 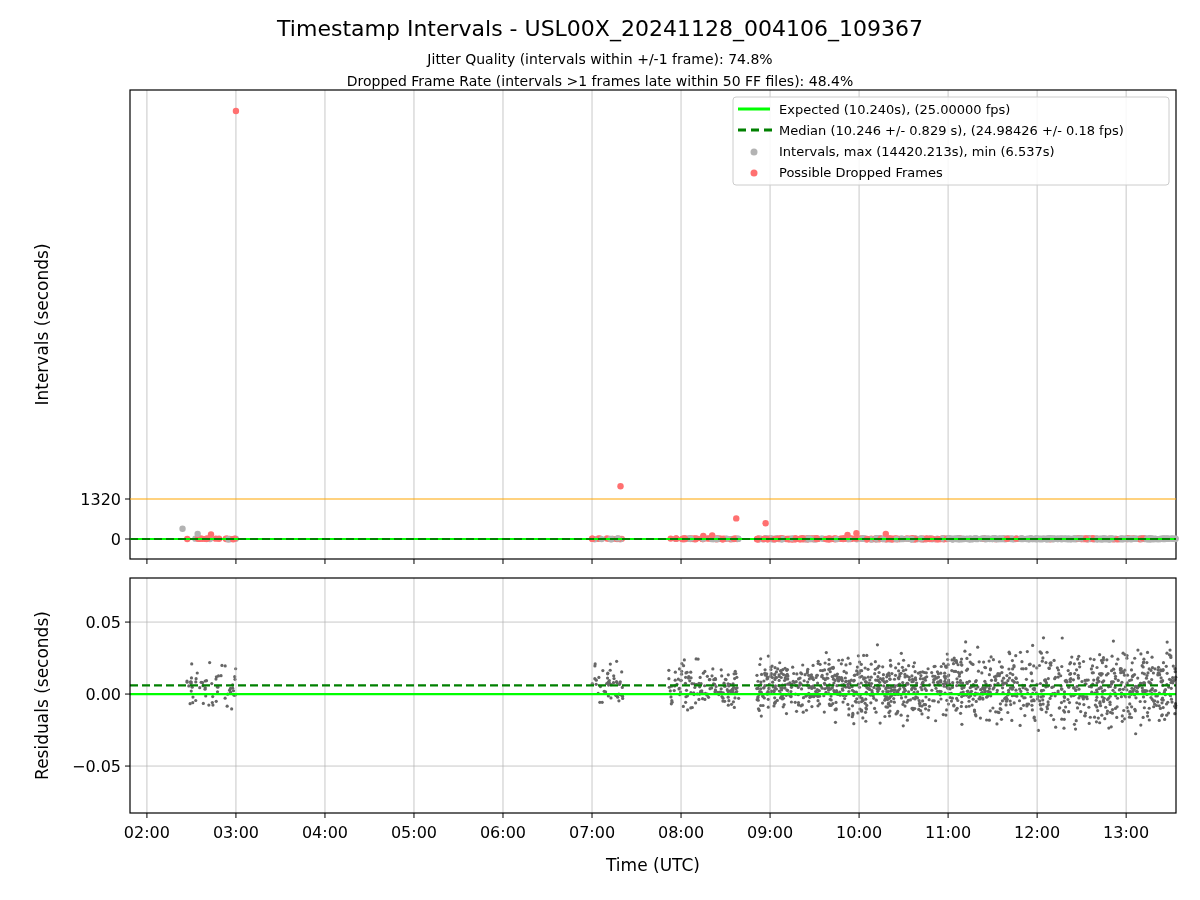 I want to click on y-axis-label: Intervals (seconds), so click(x=42, y=324).